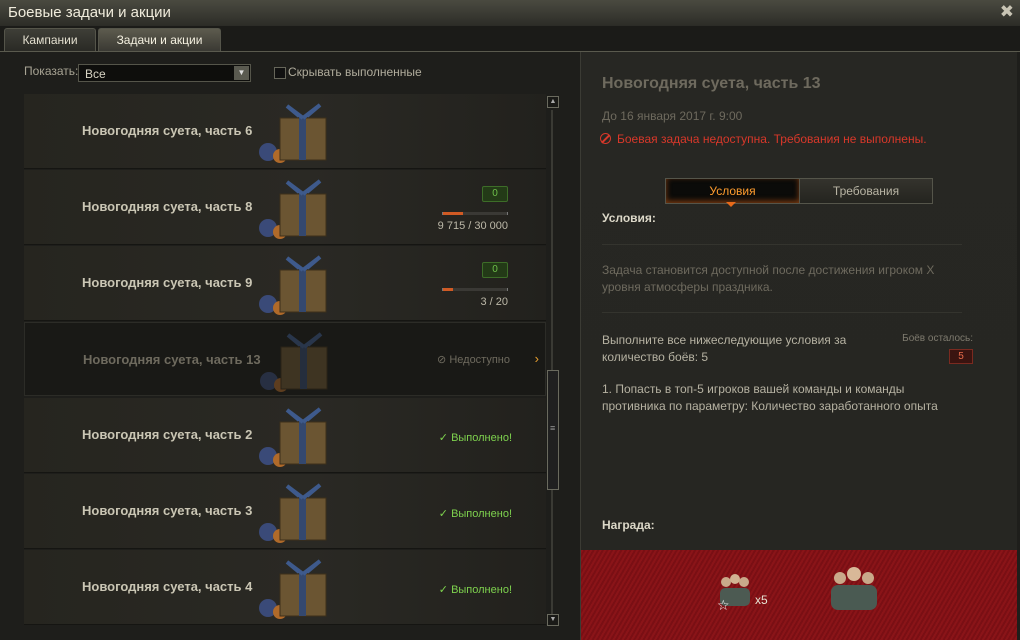  I want to click on quest-row: Новогодняя суета, часть 4 ✓ Выполнено!, so click(285, 587).